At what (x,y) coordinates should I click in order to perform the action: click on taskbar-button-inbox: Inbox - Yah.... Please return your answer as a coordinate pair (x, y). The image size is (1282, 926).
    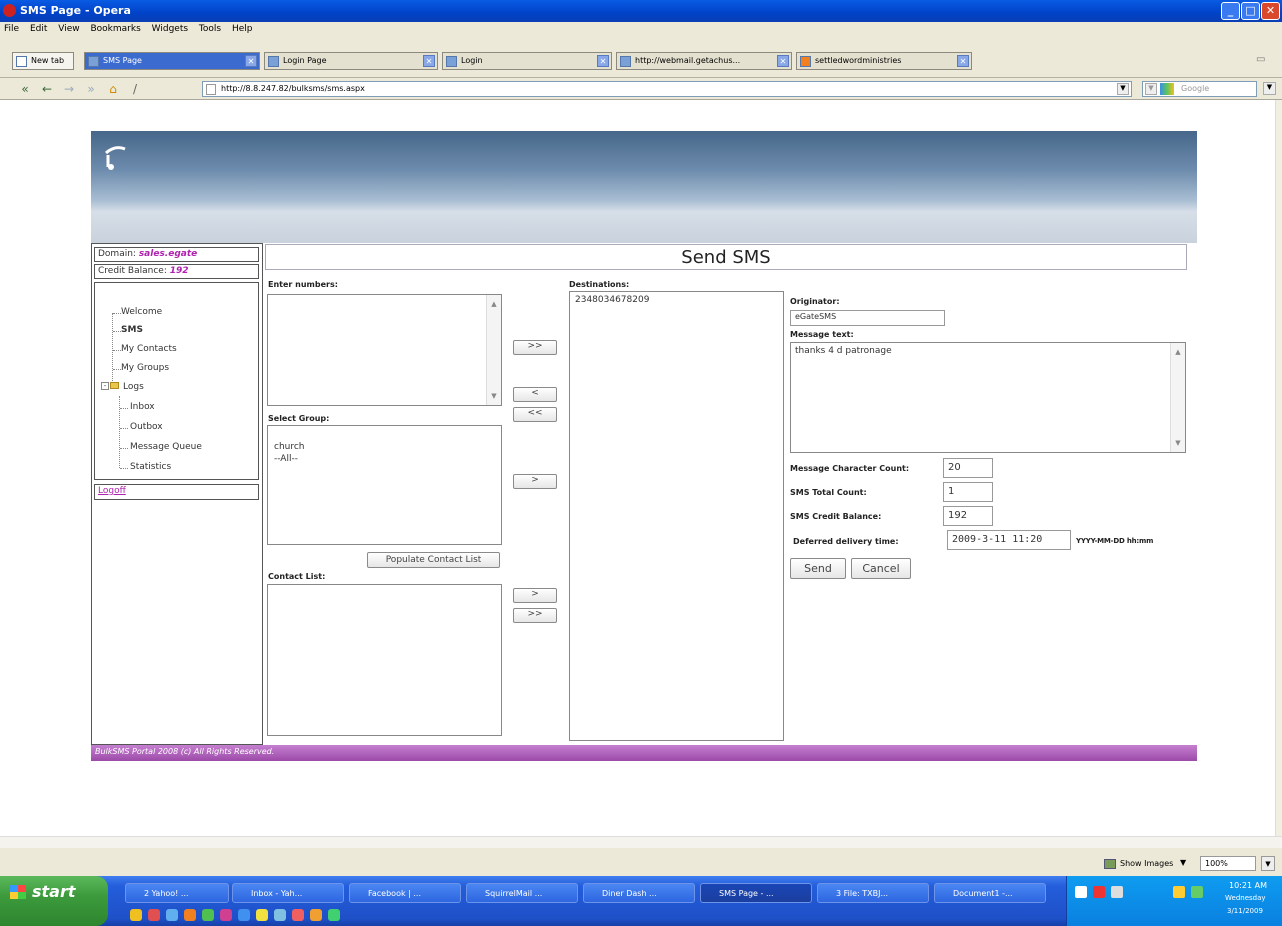
    Looking at the image, I should click on (288, 893).